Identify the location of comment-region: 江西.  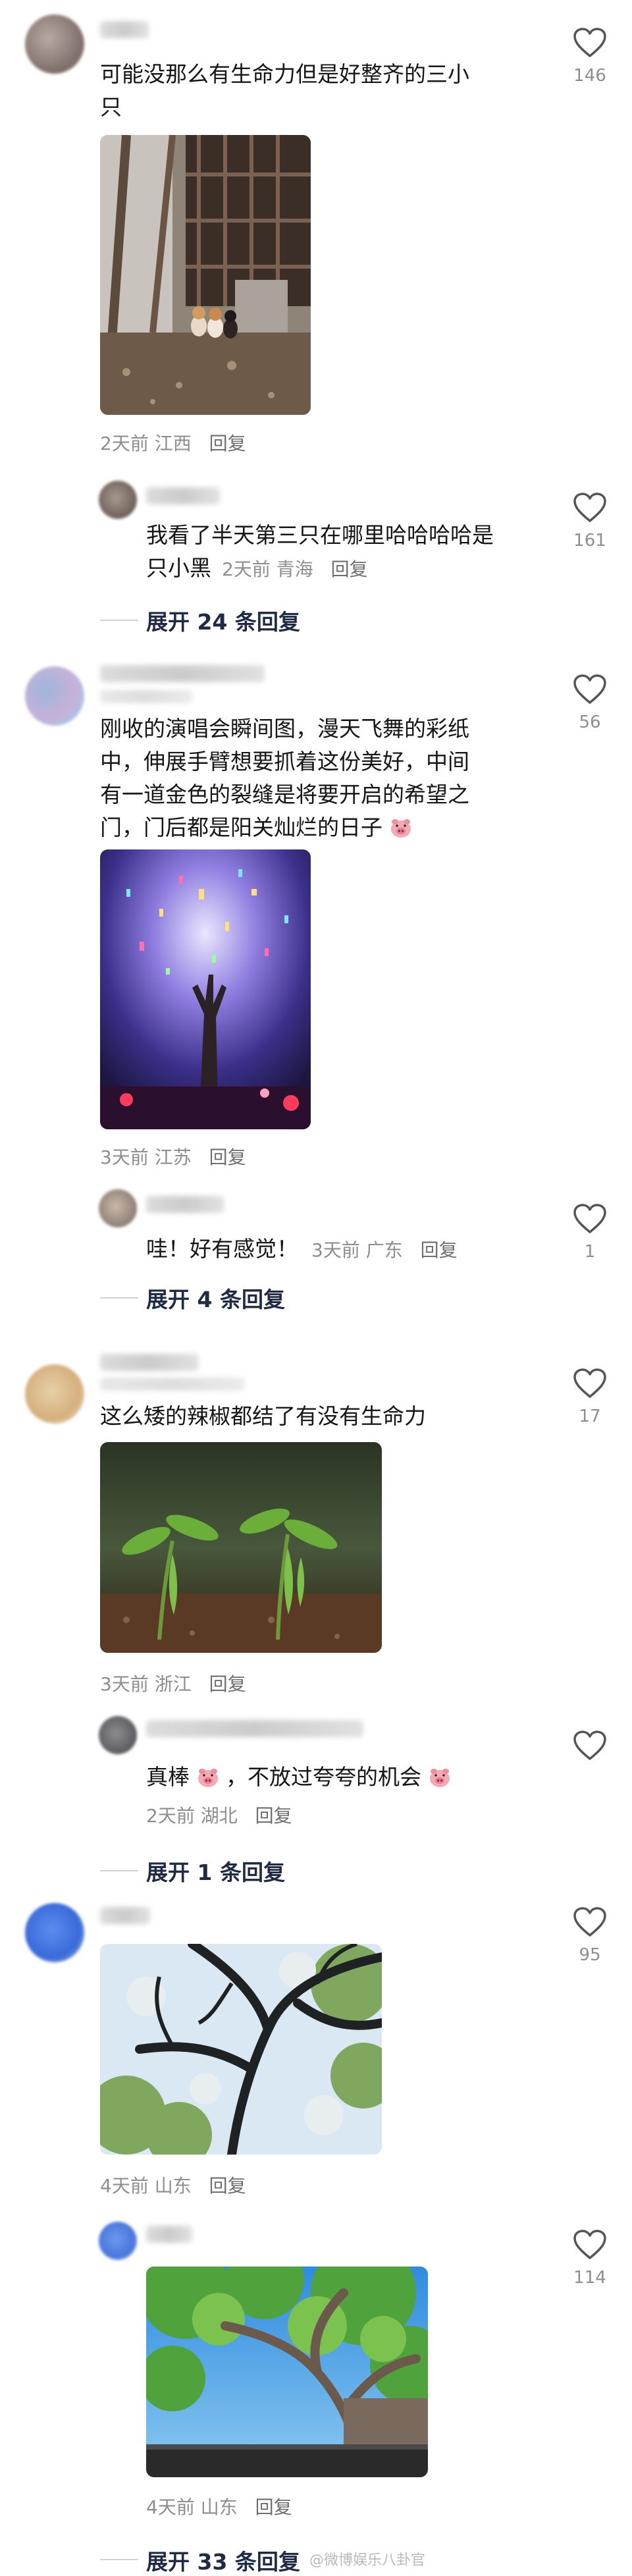
(173, 443).